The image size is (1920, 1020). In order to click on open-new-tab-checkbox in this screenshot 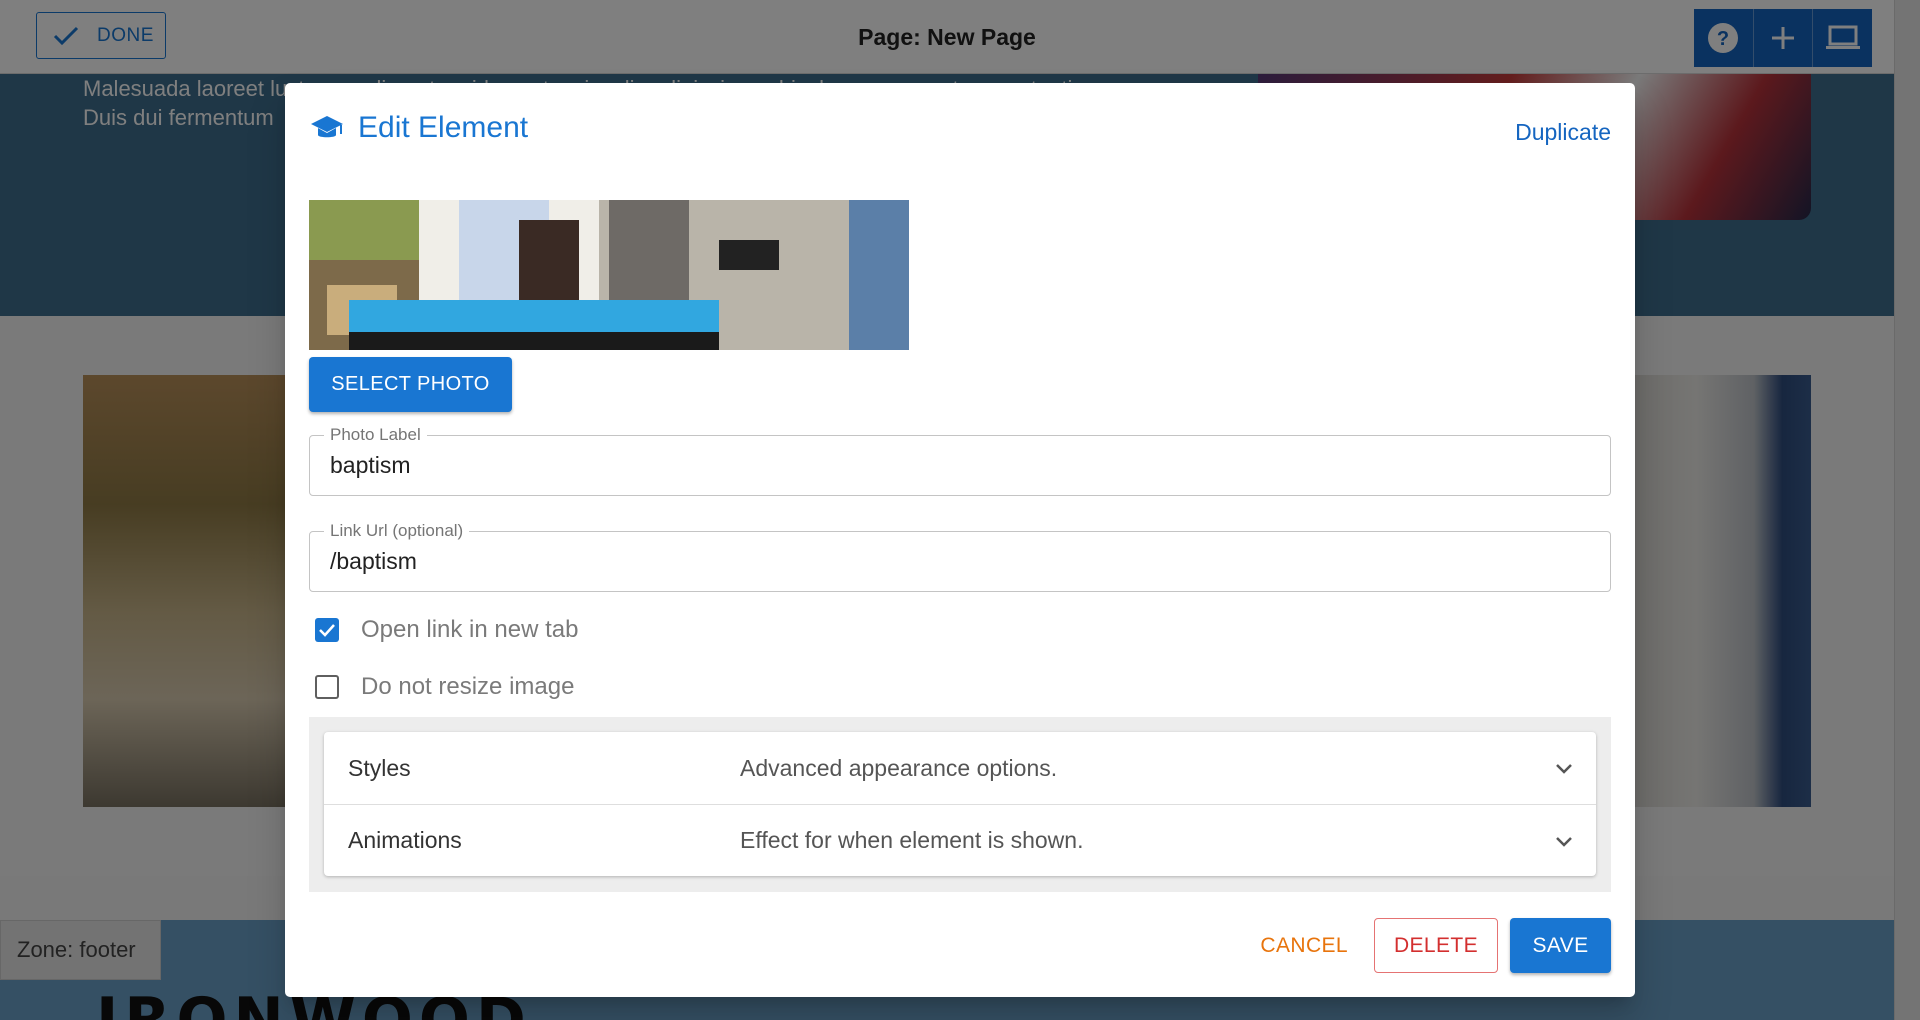, I will do `click(327, 630)`.